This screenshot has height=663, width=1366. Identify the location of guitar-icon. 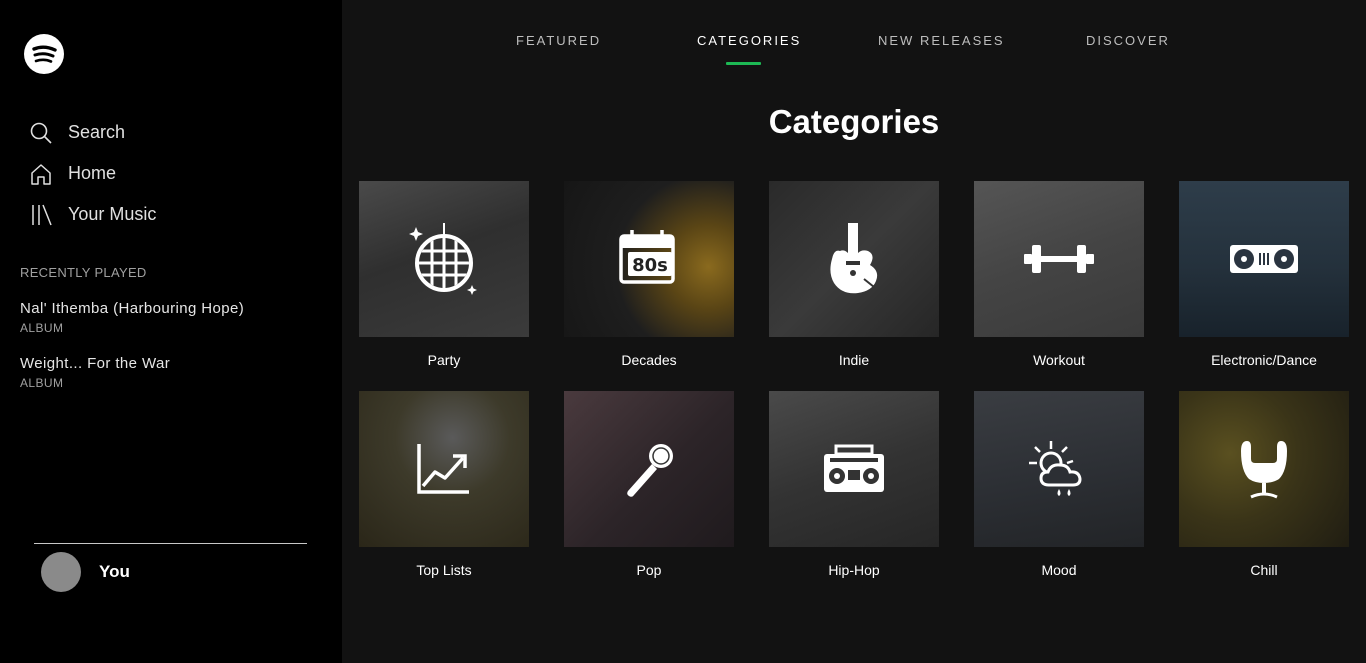
(854, 258).